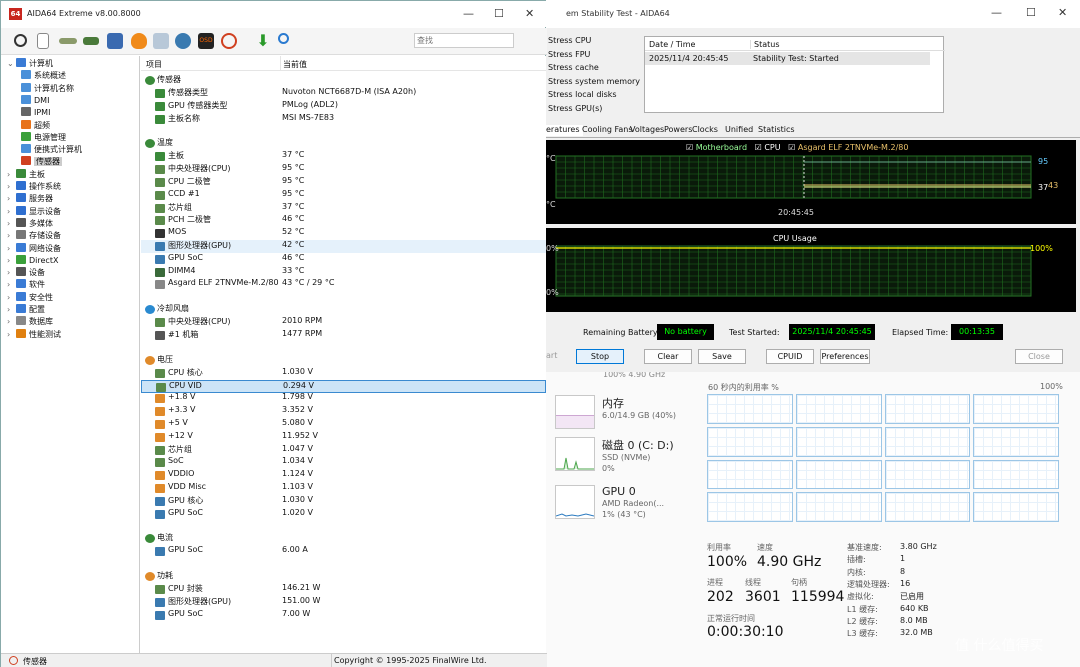  What do you see at coordinates (343, 335) in the screenshot?
I see `table-row: #1 机箱 1477 RPM` at bounding box center [343, 335].